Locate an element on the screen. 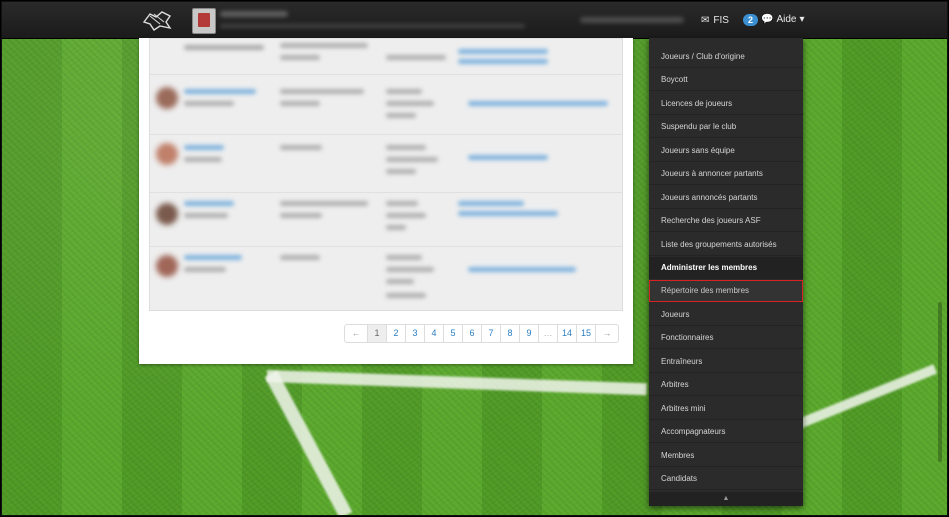 This screenshot has width=949, height=517. page-link-6: 6 is located at coordinates (472, 333).